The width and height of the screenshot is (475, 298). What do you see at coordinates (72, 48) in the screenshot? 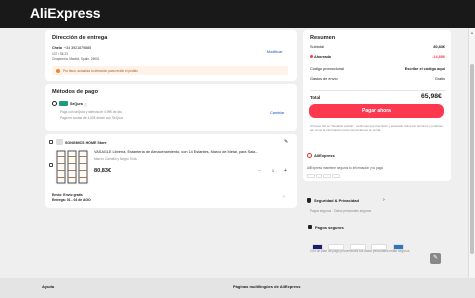
I see `recipient-name: Chelo +34 3921879885` at bounding box center [72, 48].